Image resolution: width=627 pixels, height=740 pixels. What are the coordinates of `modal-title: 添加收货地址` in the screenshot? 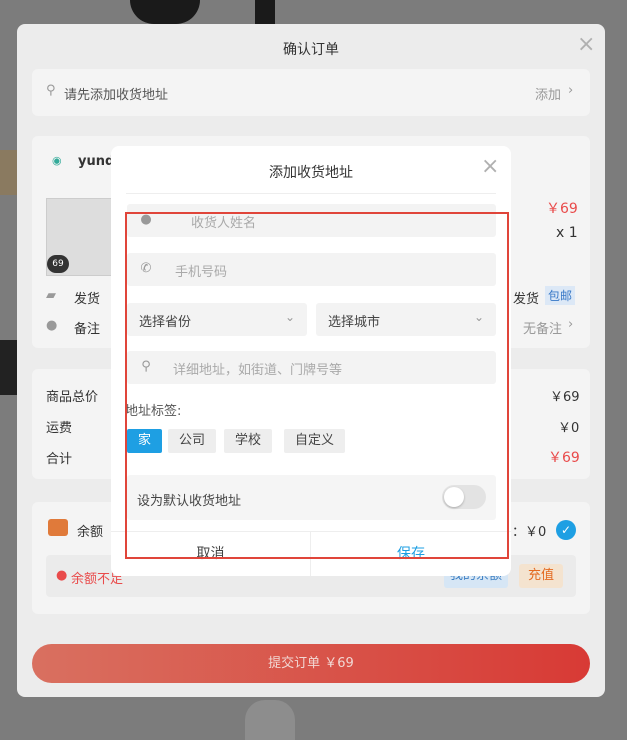 It's located at (311, 173).